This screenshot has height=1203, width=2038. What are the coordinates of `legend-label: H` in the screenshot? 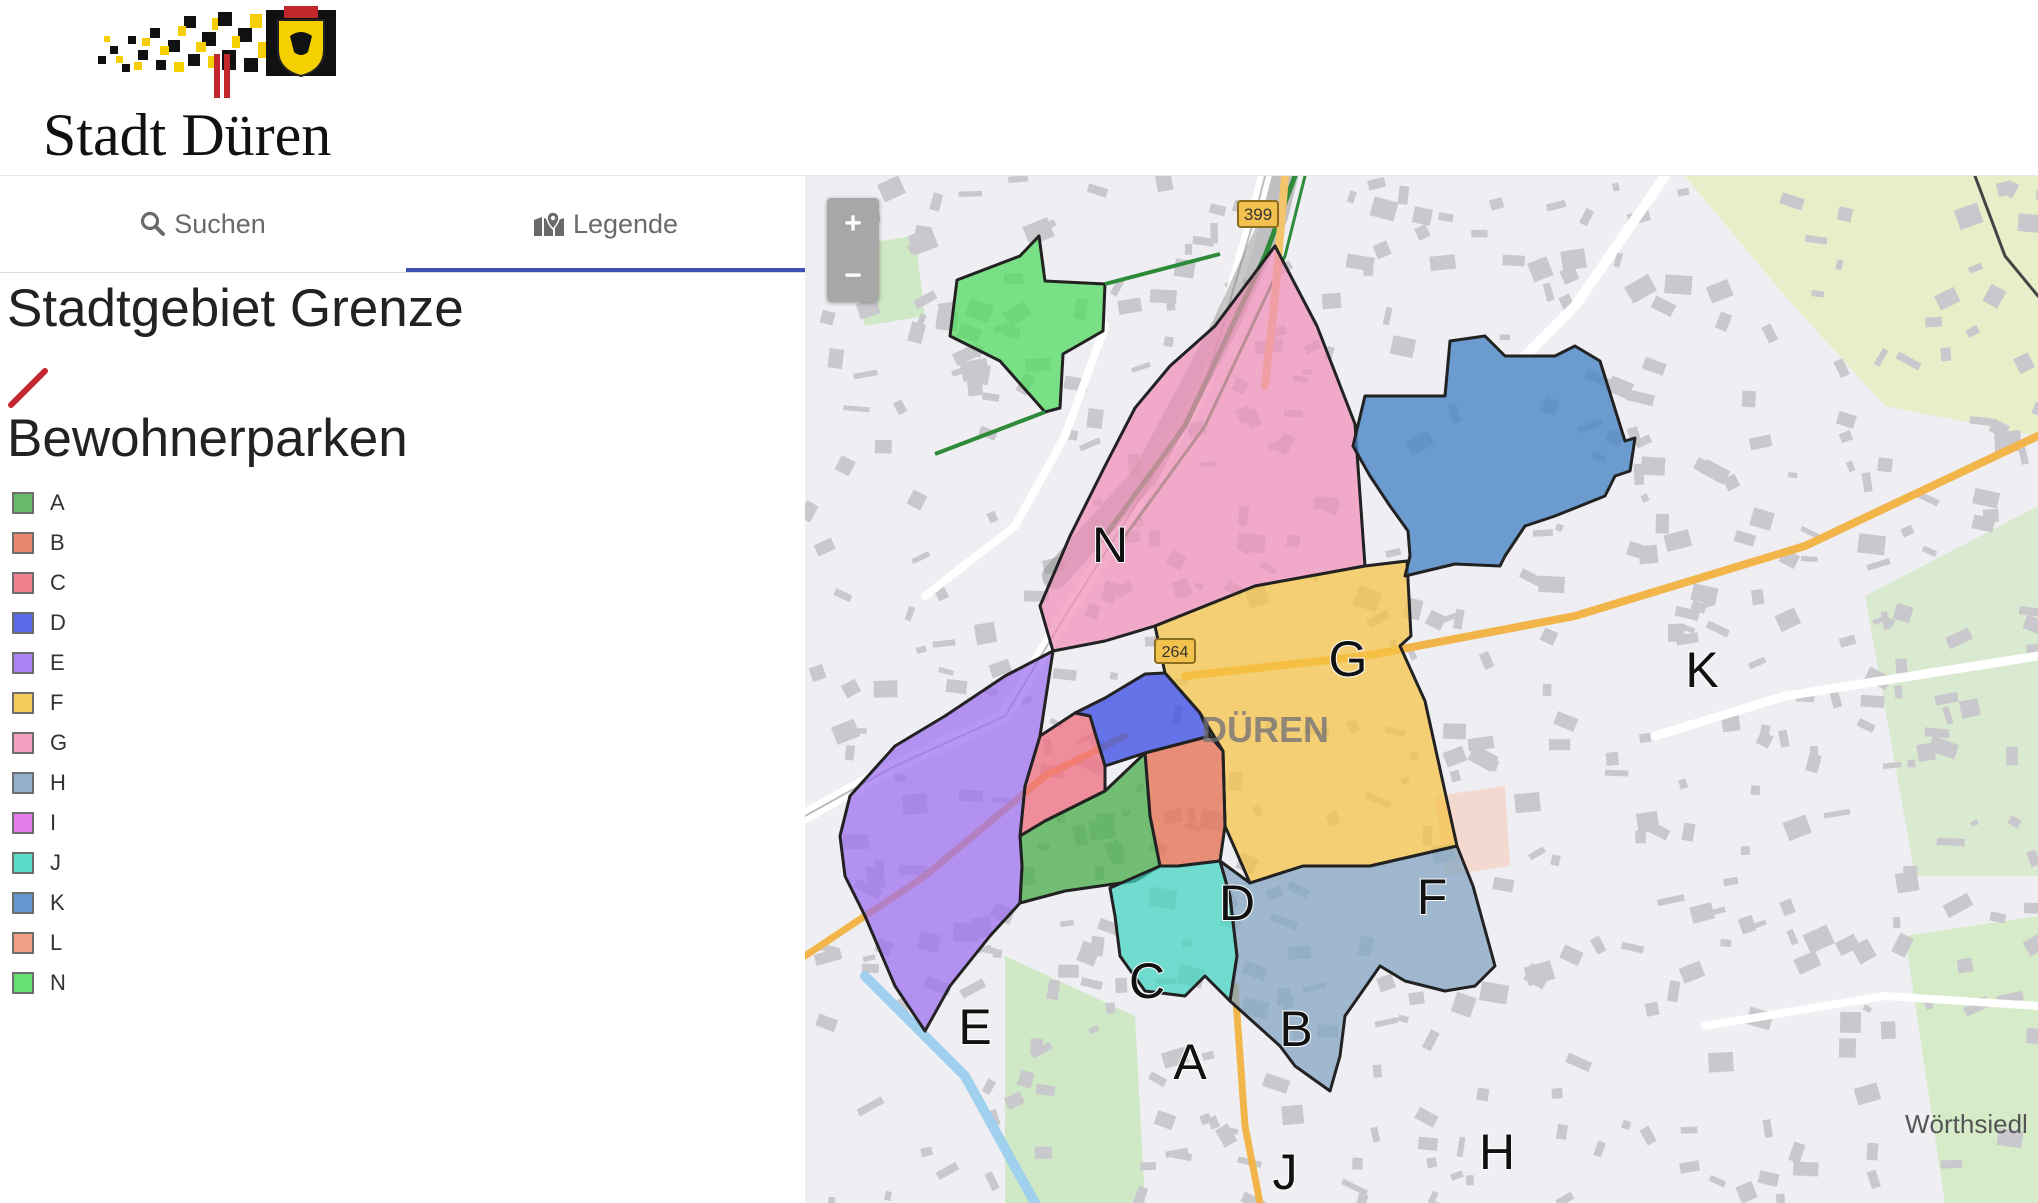 It's located at (58, 782).